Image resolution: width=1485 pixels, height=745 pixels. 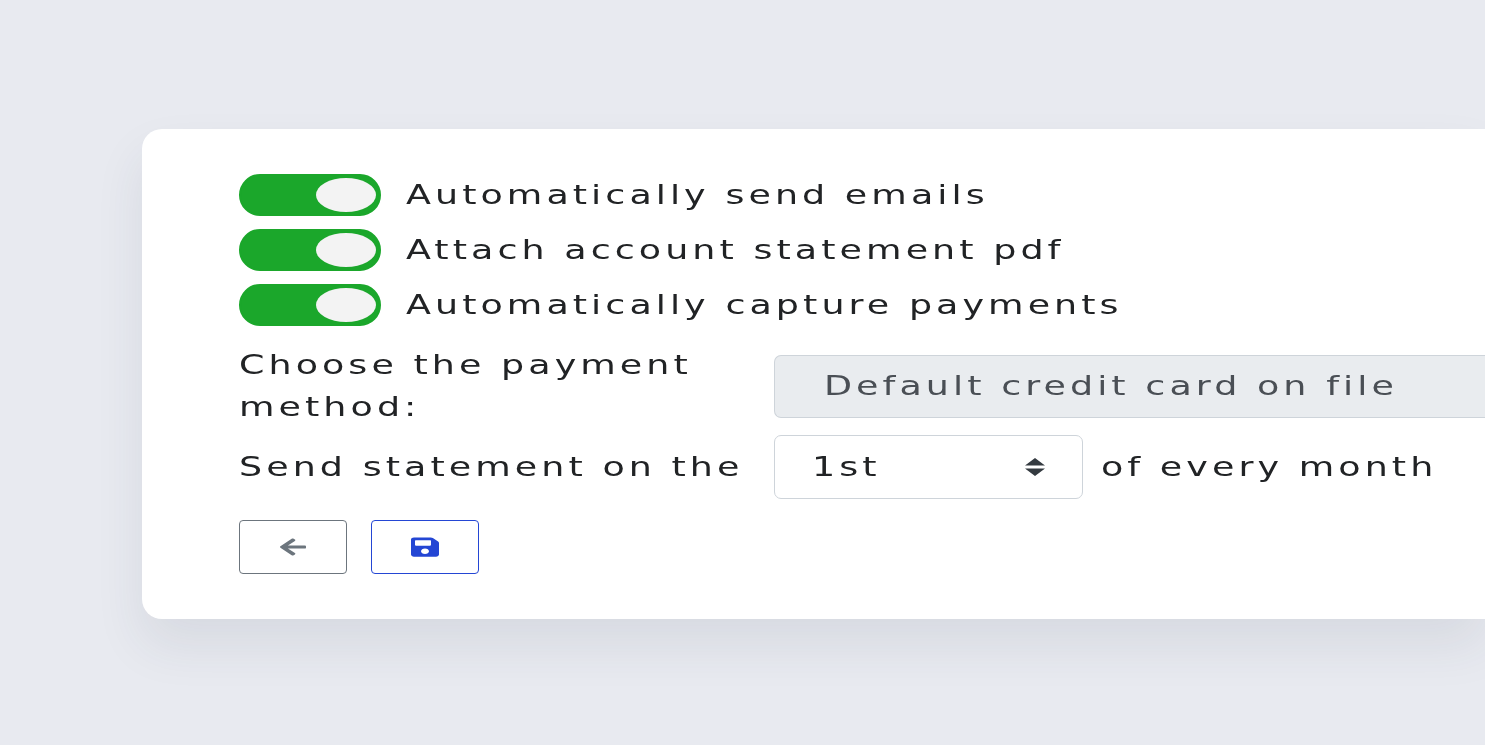 I want to click on field-suffix: of every month, so click(x=1269, y=467).